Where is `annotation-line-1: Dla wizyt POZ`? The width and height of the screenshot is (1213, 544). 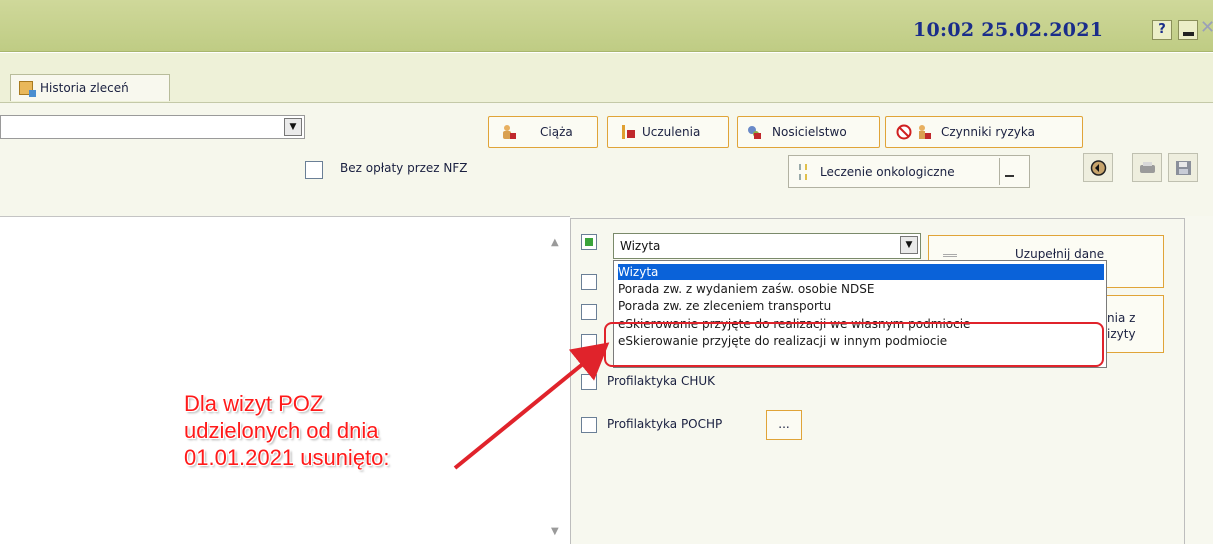
annotation-line-1: Dla wizyt POZ is located at coordinates (254, 403).